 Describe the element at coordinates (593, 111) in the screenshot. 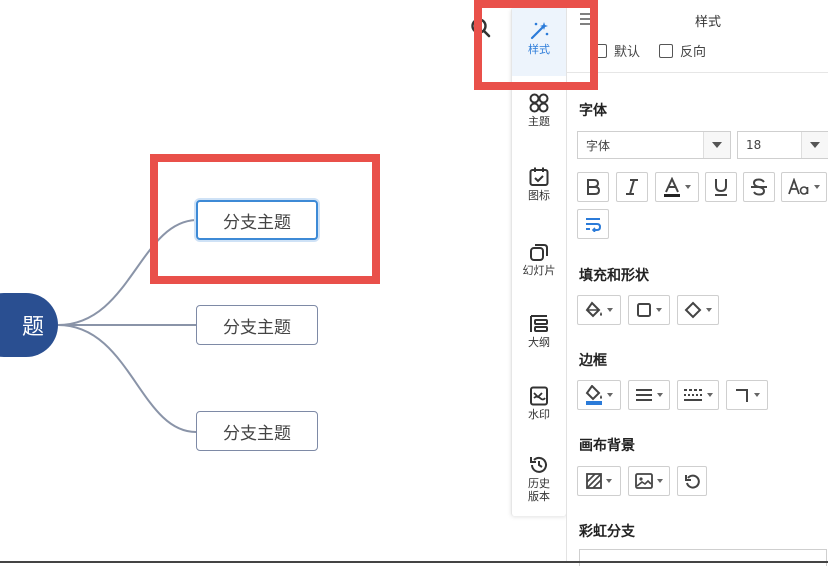

I see `section-title-font: 字体` at that location.